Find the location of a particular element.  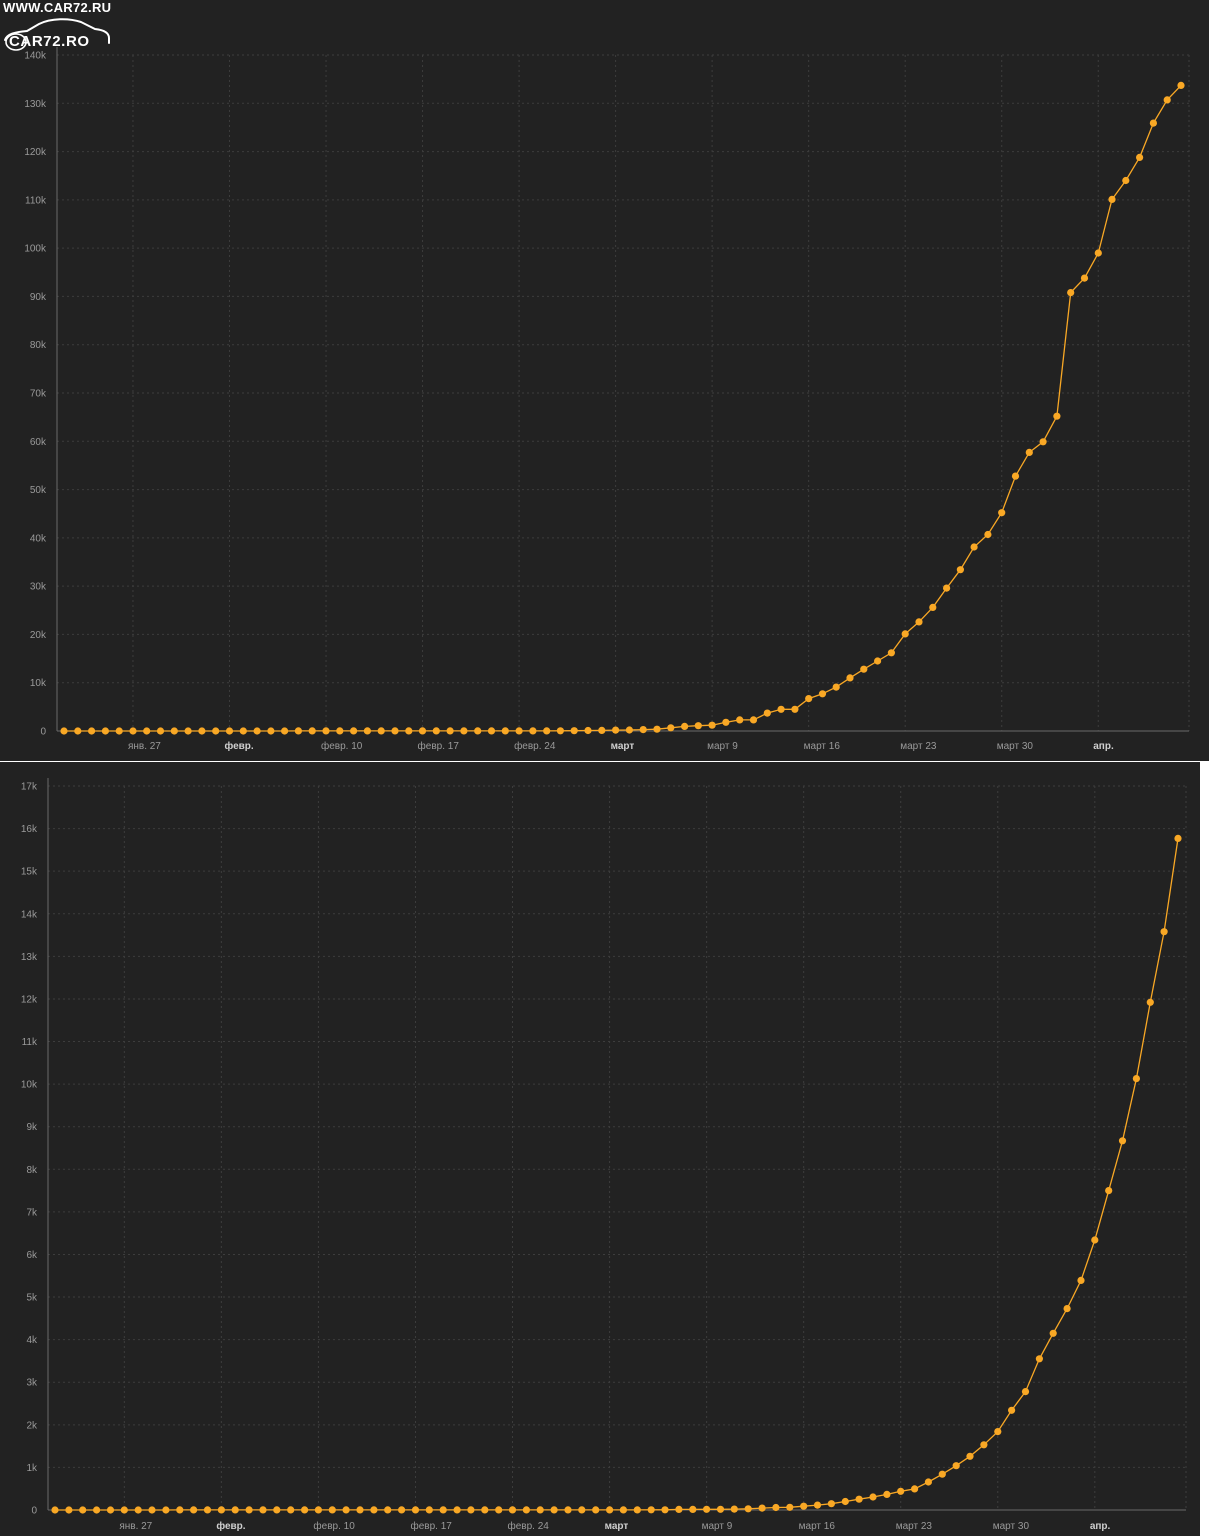

x-tick-label: февр. 24 is located at coordinates (529, 1526).